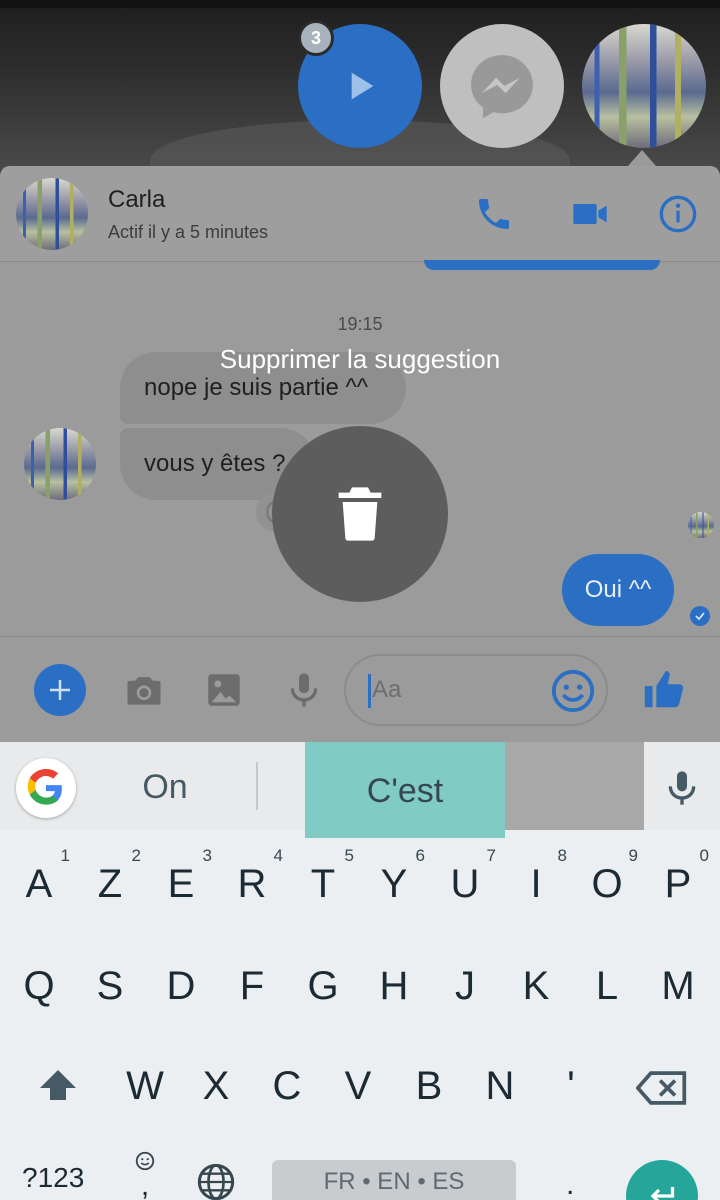 Image resolution: width=720 pixels, height=1200 pixels. I want to click on messenger-chat-head, so click(502, 86).